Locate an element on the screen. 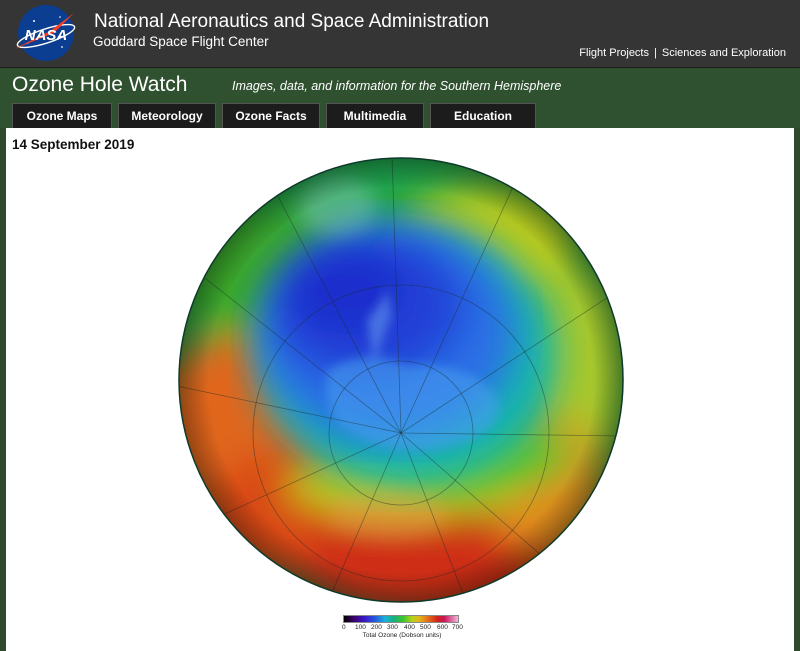  tab-education: Education is located at coordinates (483, 115).